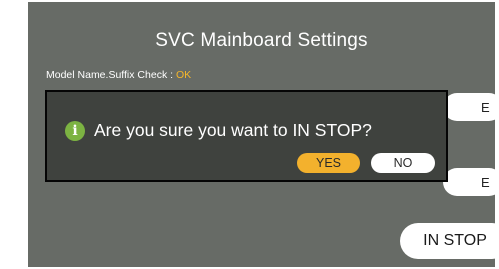 This screenshot has height=269, width=499. What do you see at coordinates (233, 130) in the screenshot?
I see `dialog-message: Are you sure you want to IN STOP?` at bounding box center [233, 130].